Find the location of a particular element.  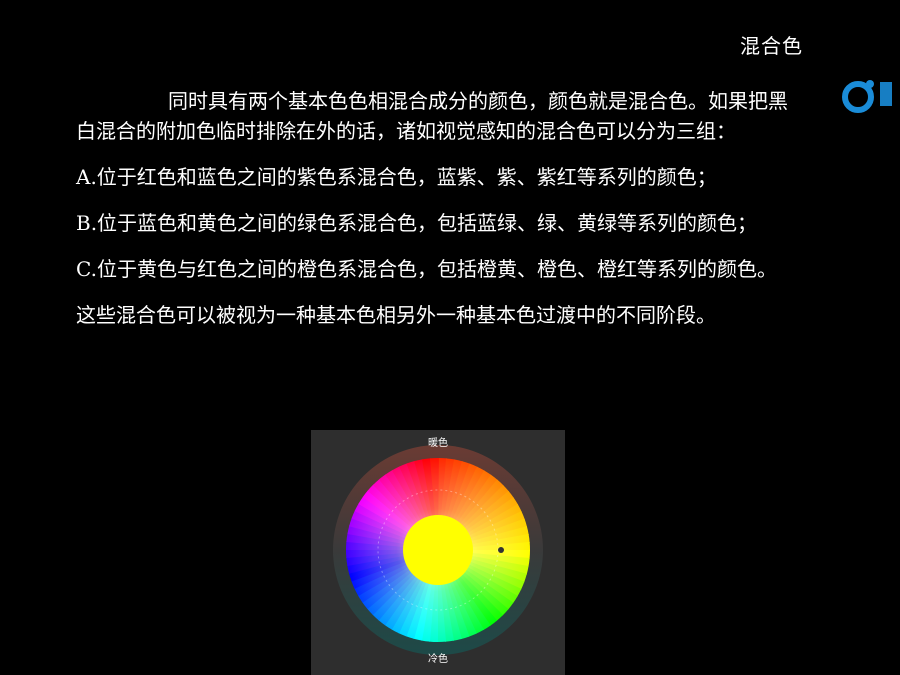

warm-label: 暖色 is located at coordinates (438, 442).